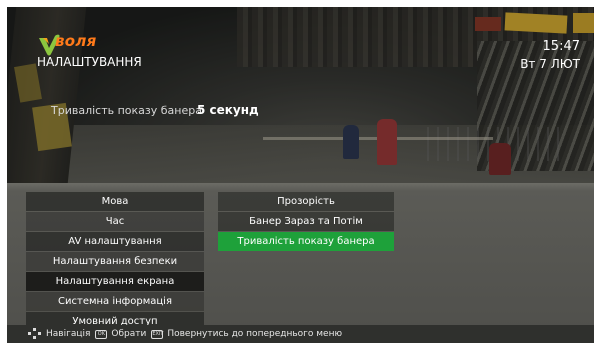 The height and width of the screenshot is (350, 601). I want to click on submenu-item-now-next-banner: Банер Зараз та Потім, so click(306, 221).